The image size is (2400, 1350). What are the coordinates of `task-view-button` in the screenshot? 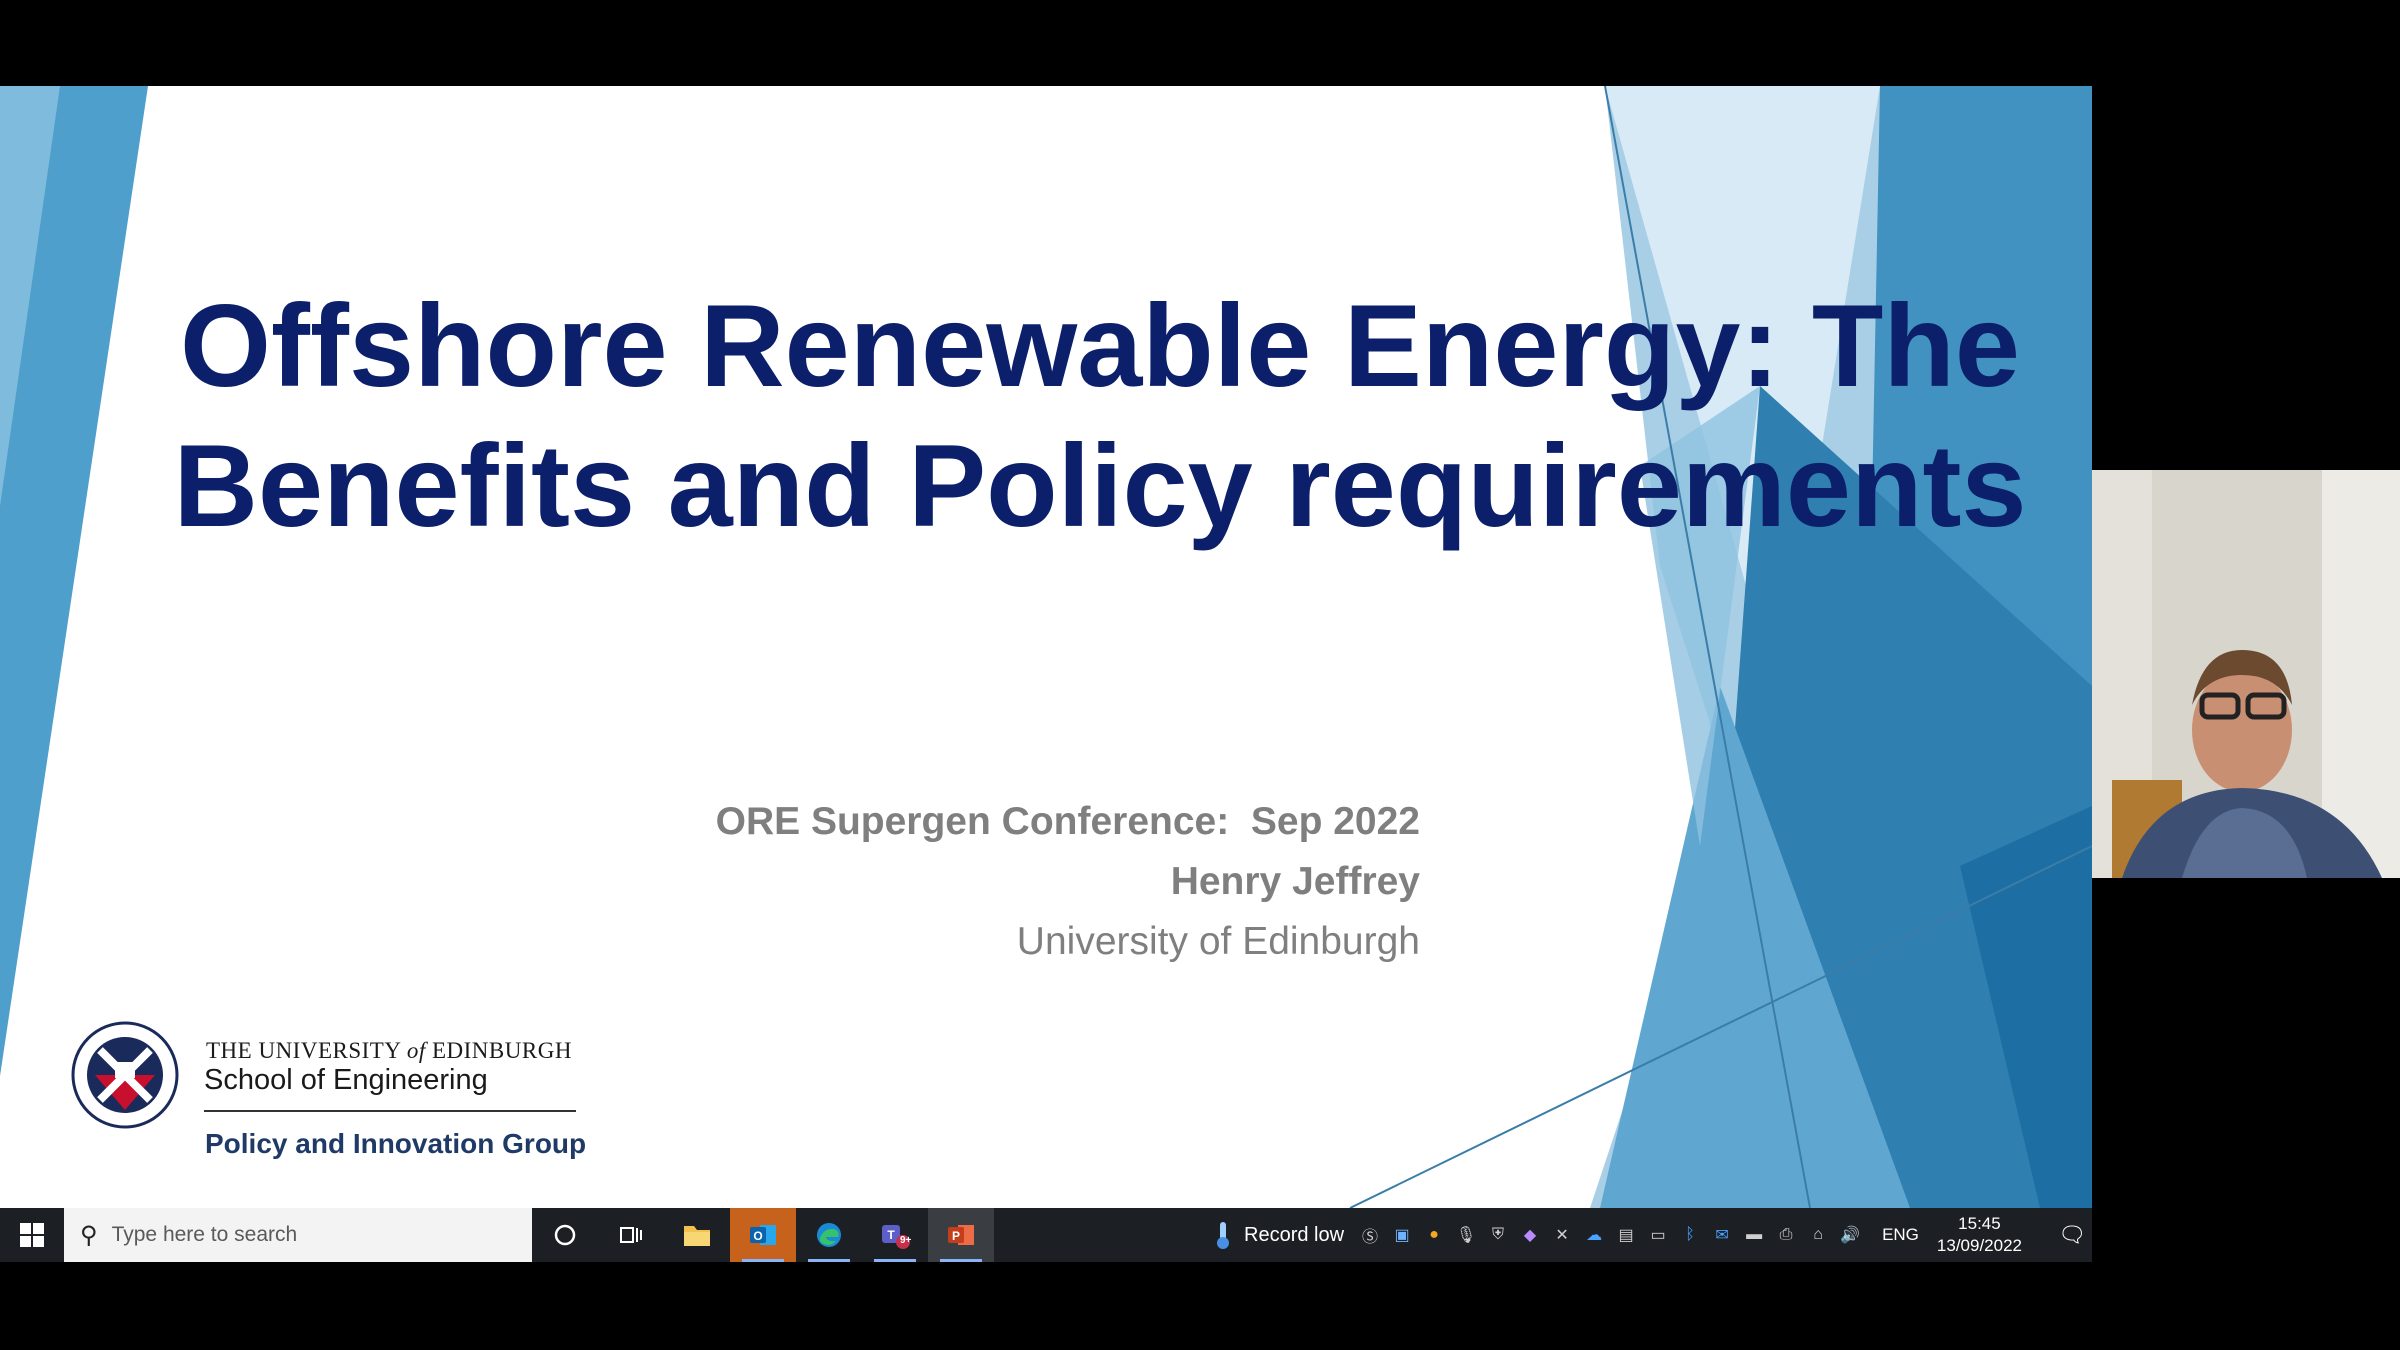 It's located at (631, 1235).